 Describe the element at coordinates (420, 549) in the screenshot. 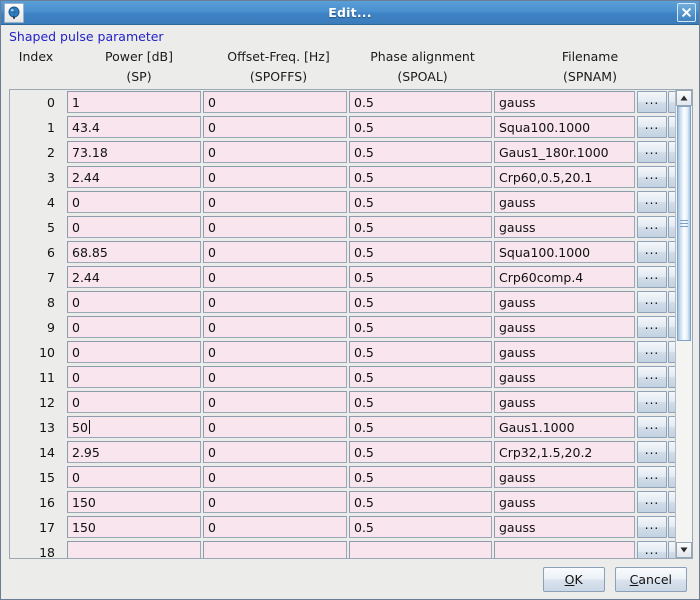

I see `phase-alignment-field` at that location.